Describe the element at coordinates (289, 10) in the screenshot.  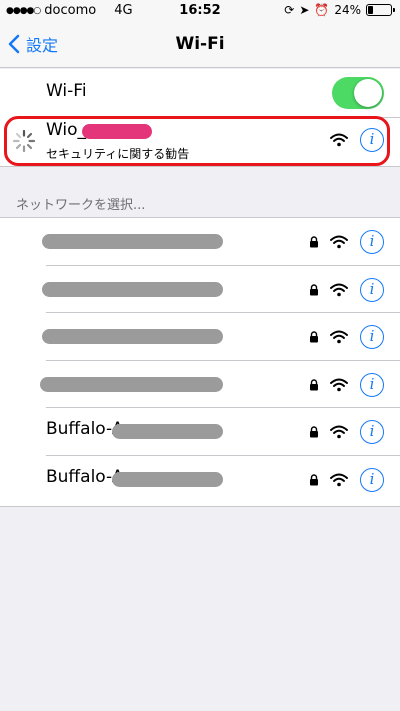
I see `rotation-lock-icon: ⟳` at that location.